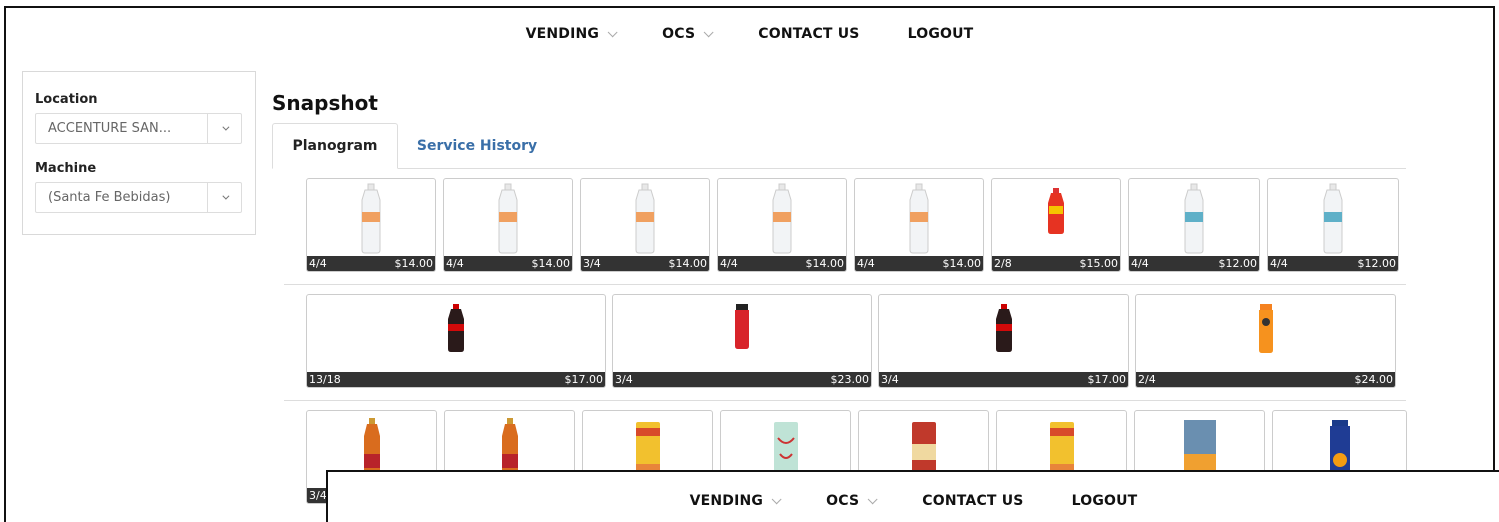 The width and height of the screenshot is (1499, 522). I want to click on nav-ocs: OCS, so click(688, 34).